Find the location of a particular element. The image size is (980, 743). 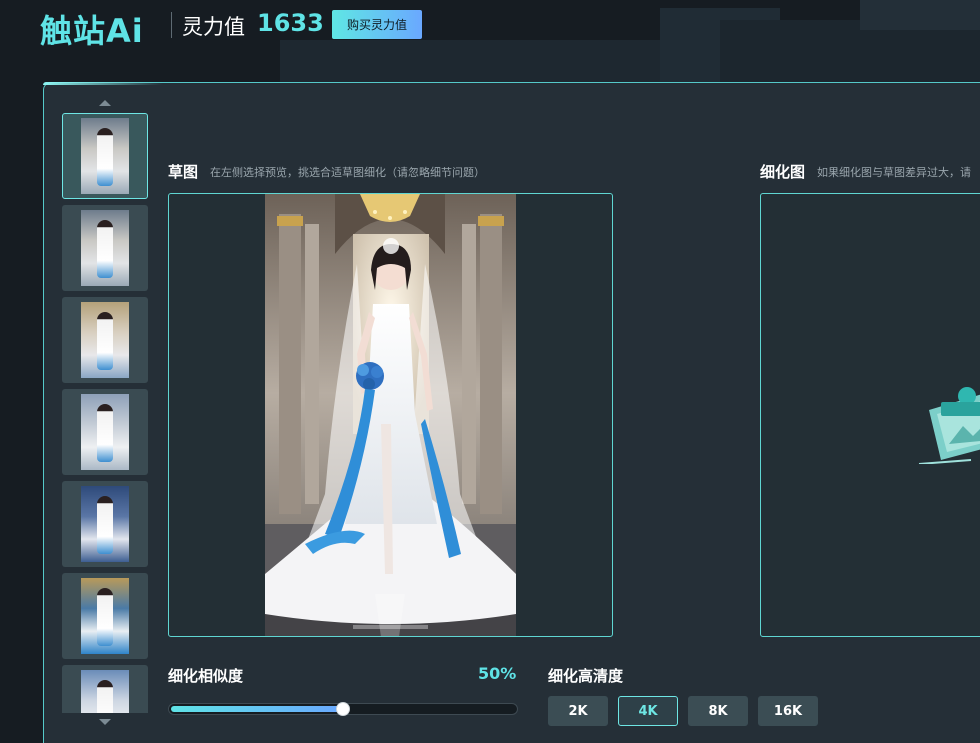

thumbnail-list is located at coordinates (105, 413).